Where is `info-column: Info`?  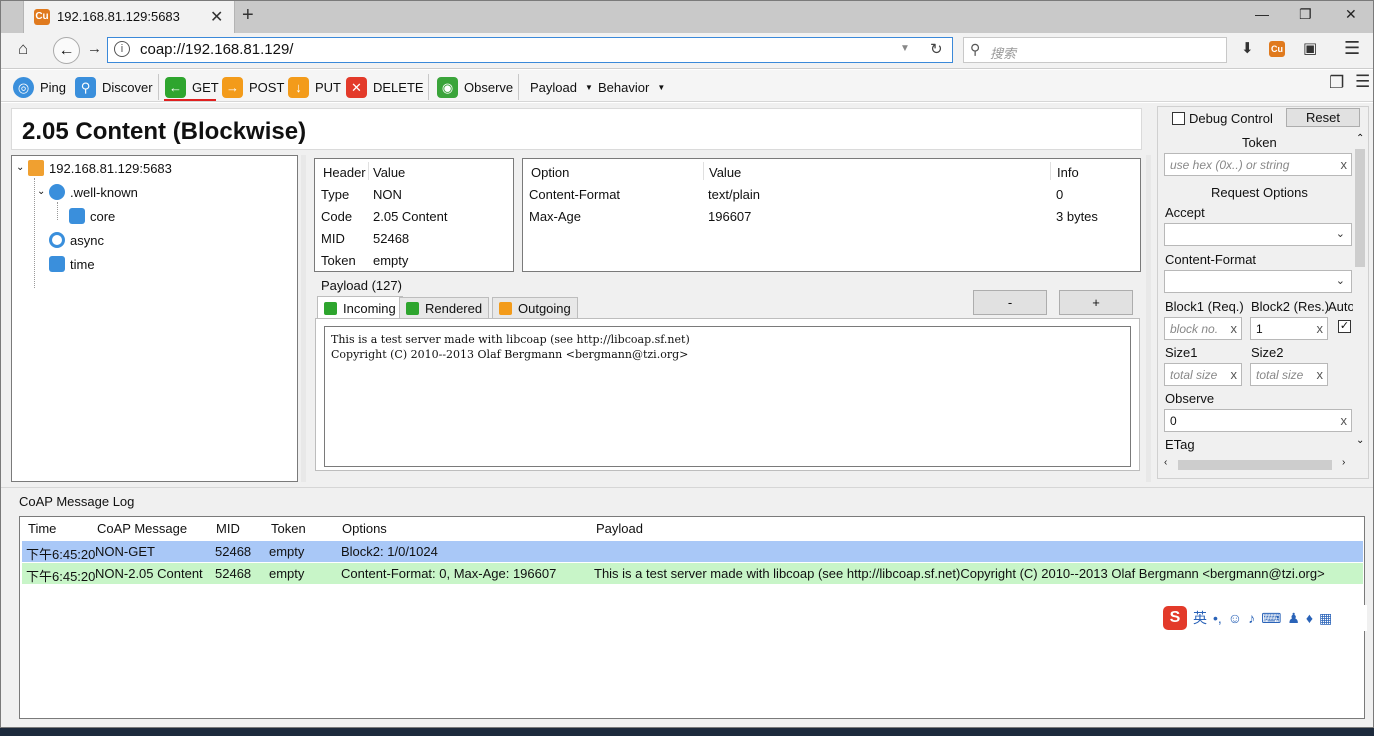 info-column: Info is located at coordinates (1068, 172).